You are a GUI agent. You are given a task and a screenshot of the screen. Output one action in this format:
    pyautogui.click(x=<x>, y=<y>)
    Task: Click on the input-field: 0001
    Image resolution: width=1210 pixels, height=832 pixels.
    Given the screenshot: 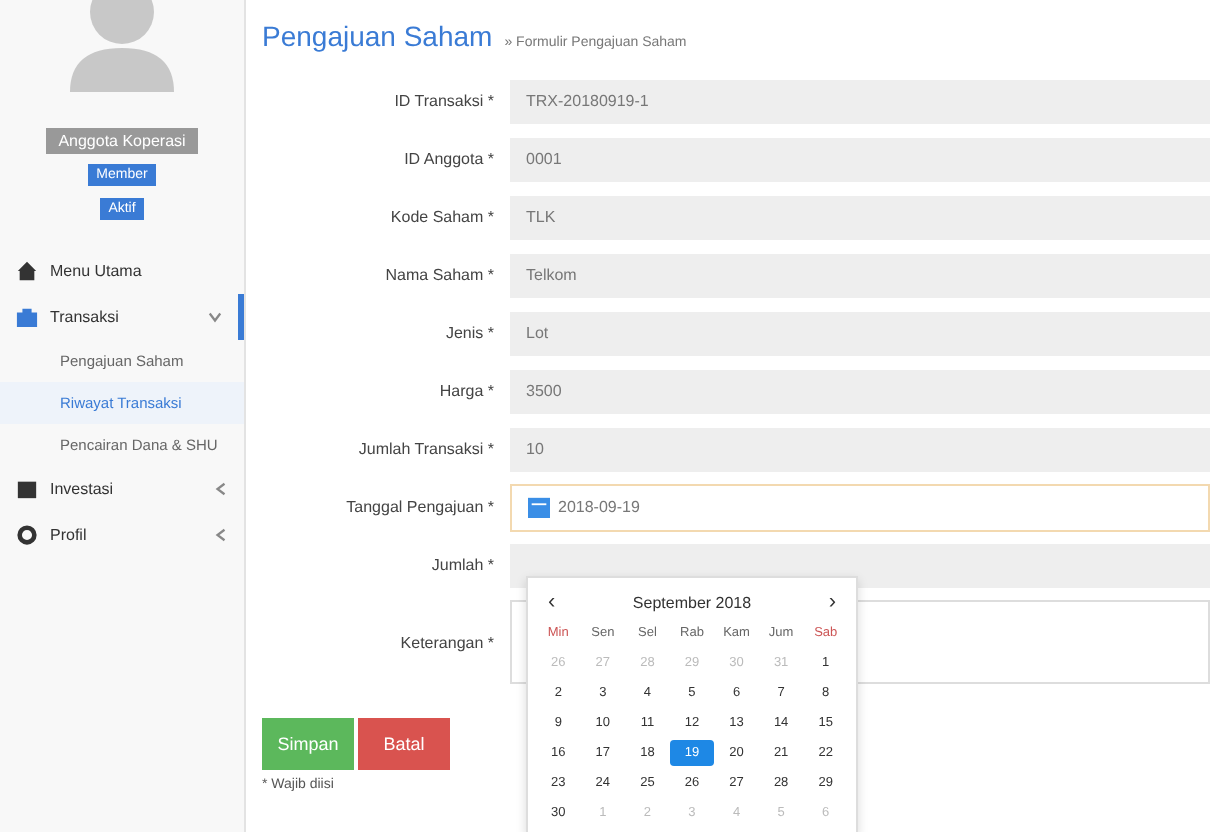 What is the action you would take?
    pyautogui.click(x=860, y=159)
    